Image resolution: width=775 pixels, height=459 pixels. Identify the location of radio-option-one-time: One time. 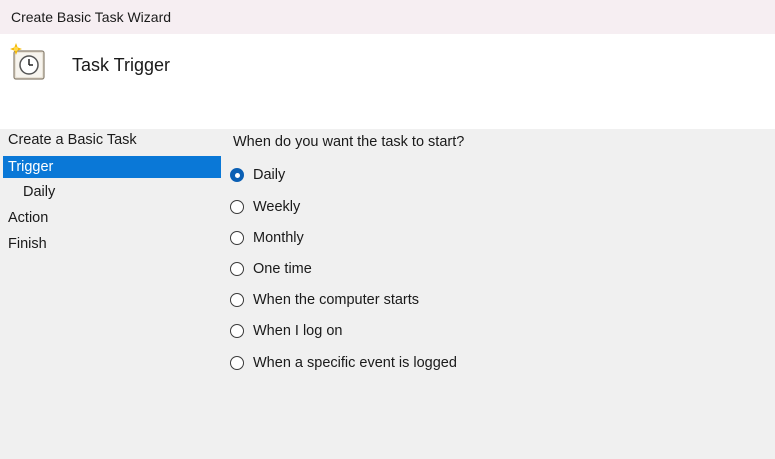
(271, 269).